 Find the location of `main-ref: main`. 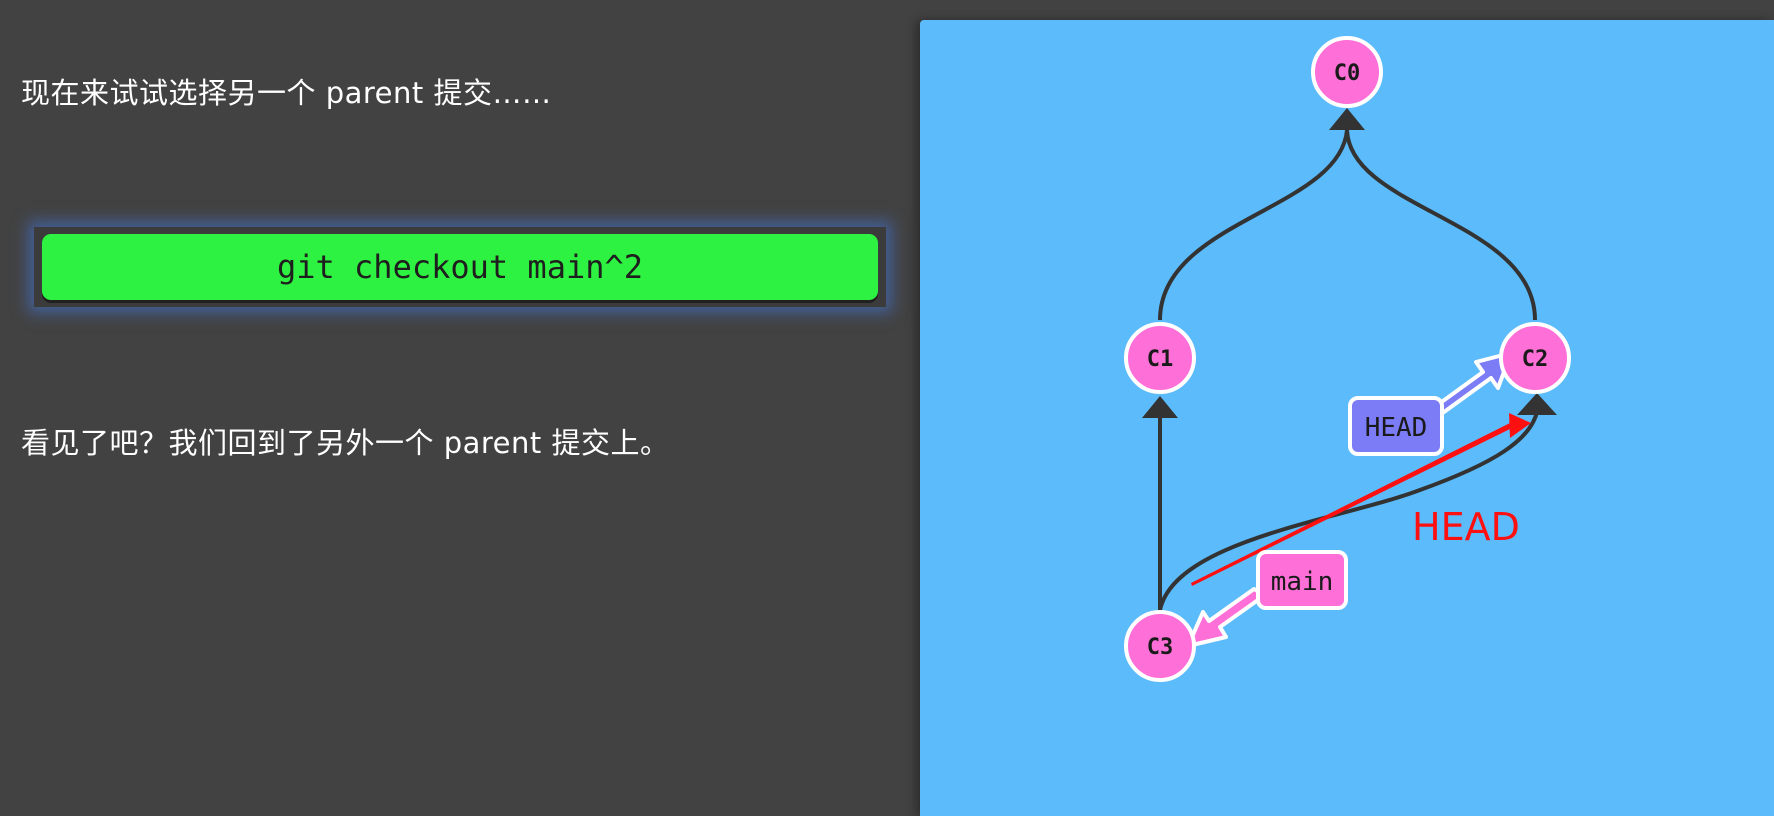

main-ref: main is located at coordinates (1267, 599).